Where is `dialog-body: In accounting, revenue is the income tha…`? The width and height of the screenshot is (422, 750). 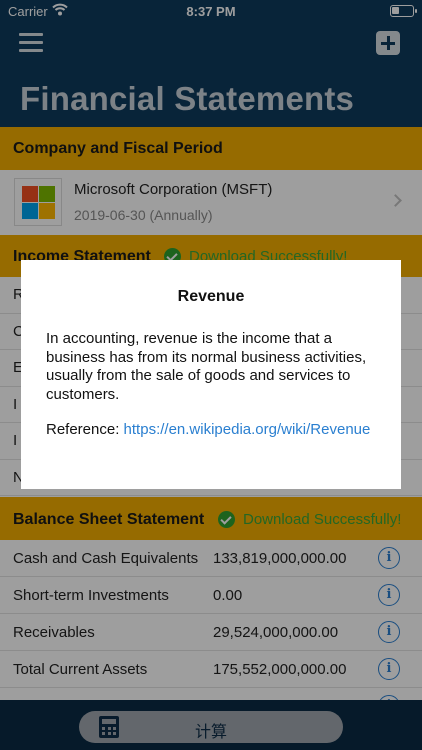
dialog-body: In accounting, revenue is the income tha… is located at coordinates (206, 366).